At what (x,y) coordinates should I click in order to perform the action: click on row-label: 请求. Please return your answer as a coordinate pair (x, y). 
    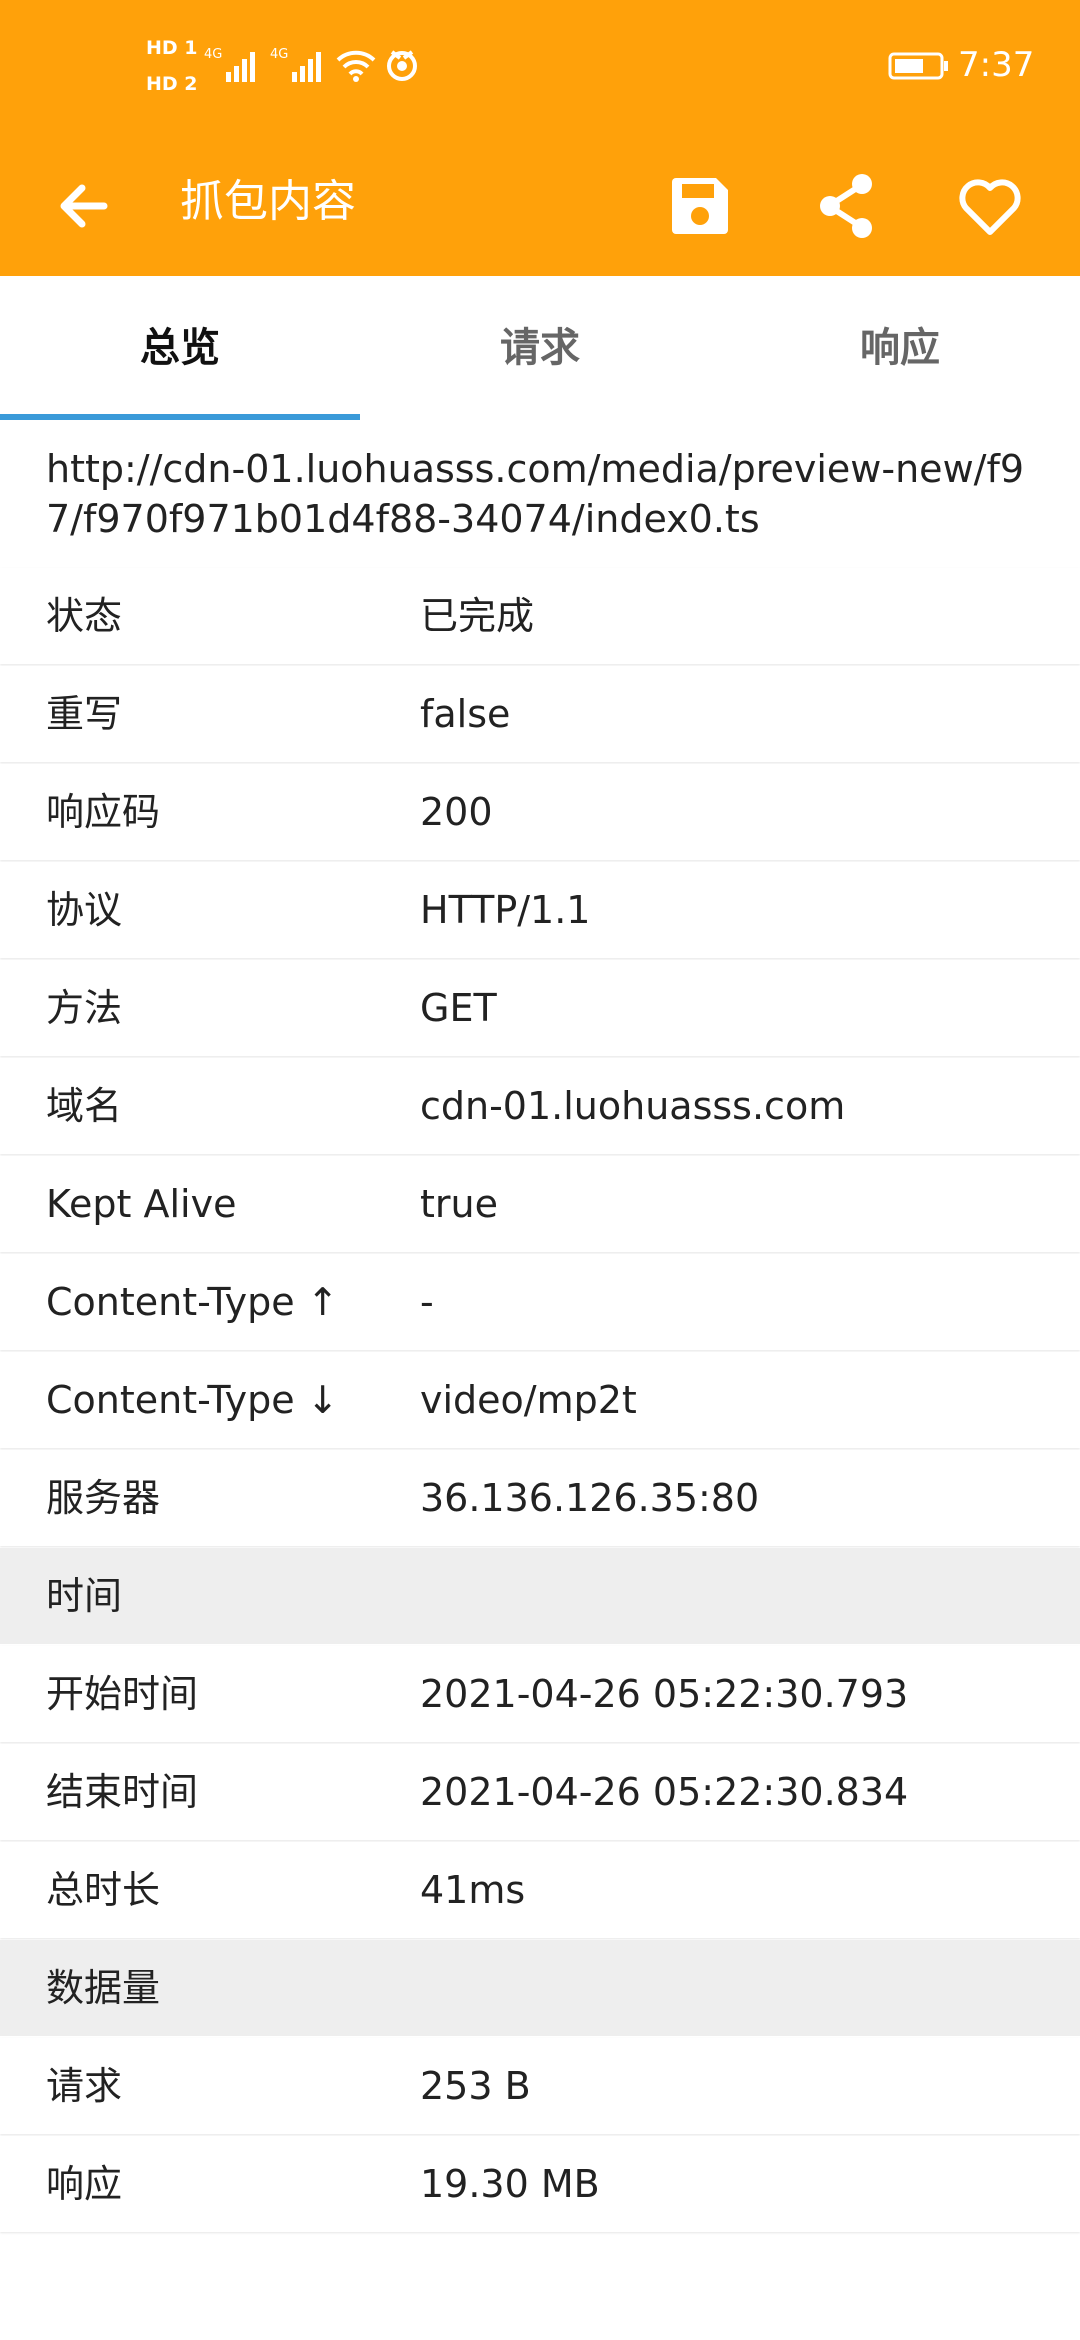
    Looking at the image, I should click on (84, 2086).